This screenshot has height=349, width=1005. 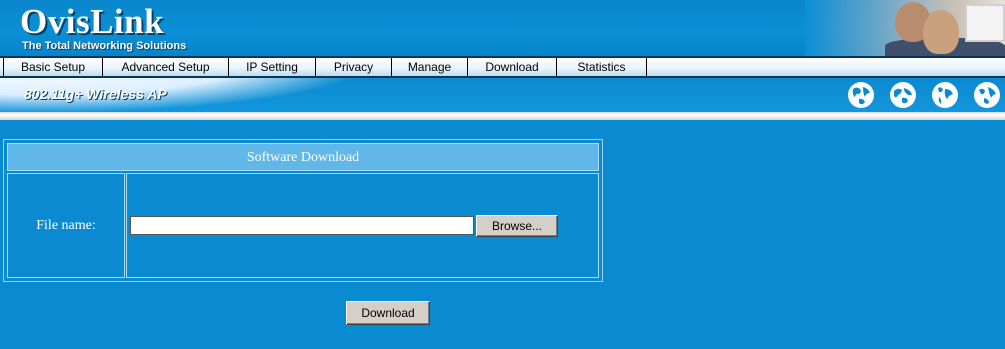 I want to click on banner-stripe, so click(x=502, y=116).